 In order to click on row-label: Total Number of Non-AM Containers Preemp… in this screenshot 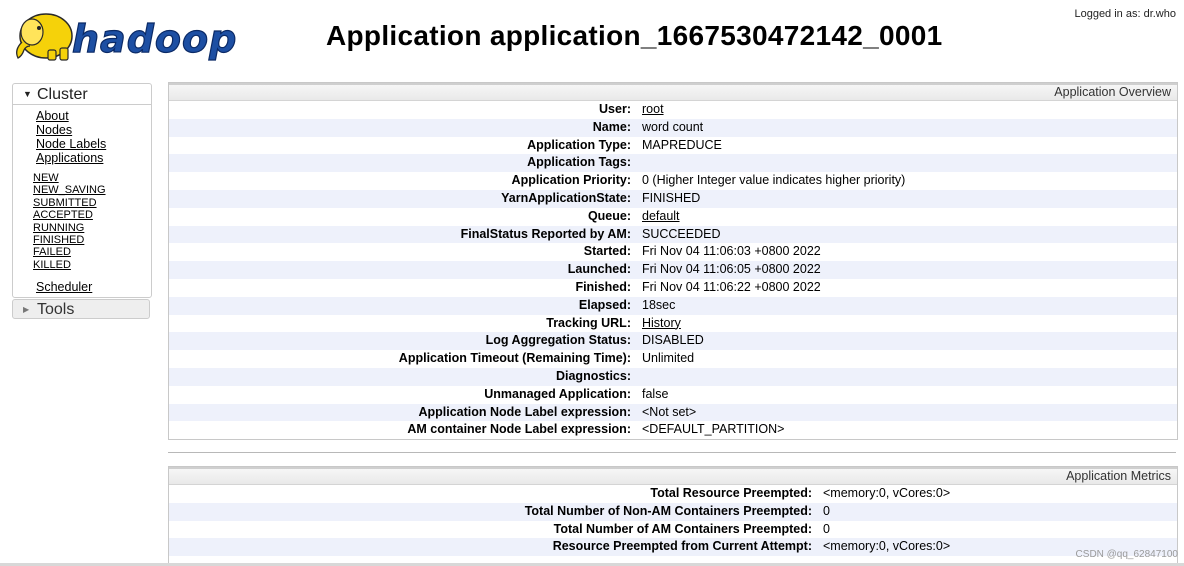, I will do `click(668, 510)`.